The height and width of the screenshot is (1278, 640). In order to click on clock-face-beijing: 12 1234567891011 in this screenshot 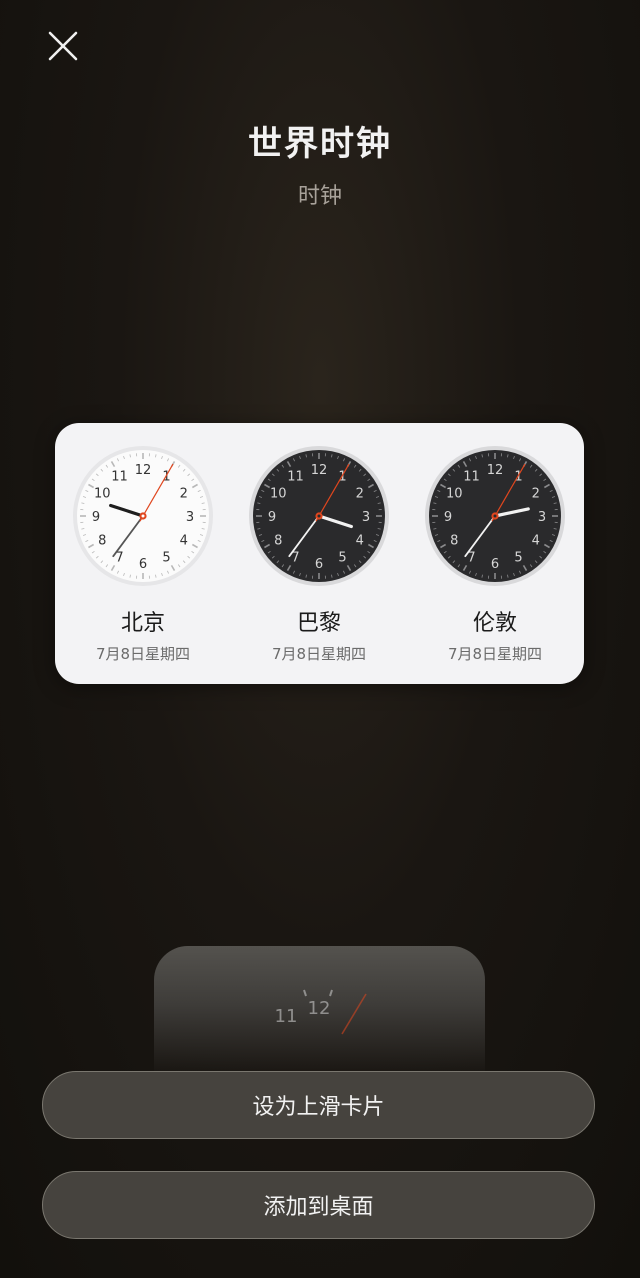, I will do `click(143, 516)`.